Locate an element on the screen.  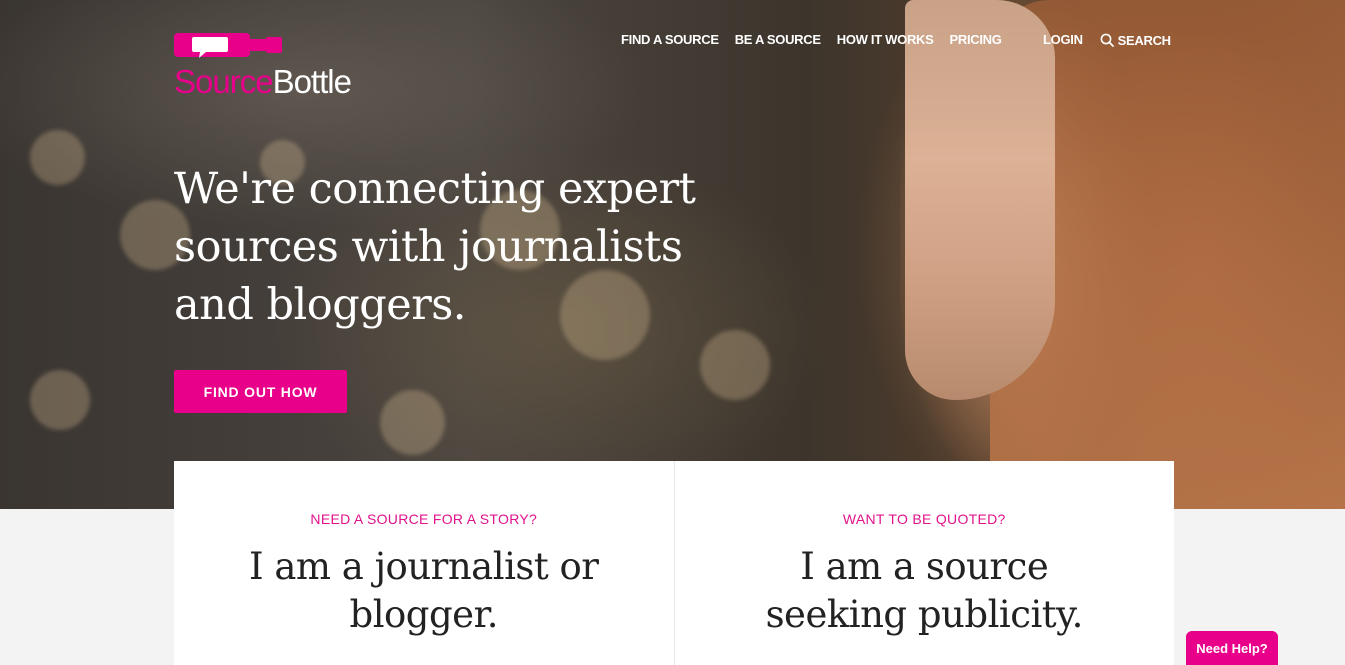
bottle-speech-bubble-icon is located at coordinates (228, 45).